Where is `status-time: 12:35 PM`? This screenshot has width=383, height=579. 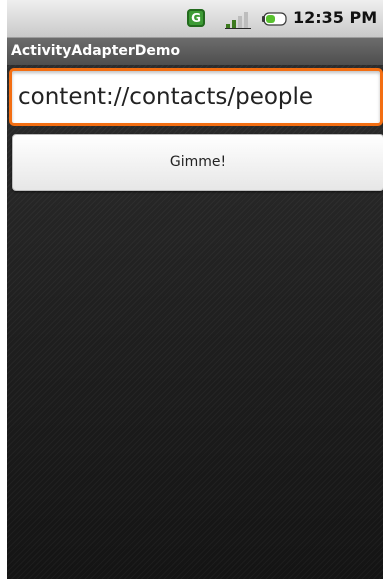 status-time: 12:35 PM is located at coordinates (335, 17).